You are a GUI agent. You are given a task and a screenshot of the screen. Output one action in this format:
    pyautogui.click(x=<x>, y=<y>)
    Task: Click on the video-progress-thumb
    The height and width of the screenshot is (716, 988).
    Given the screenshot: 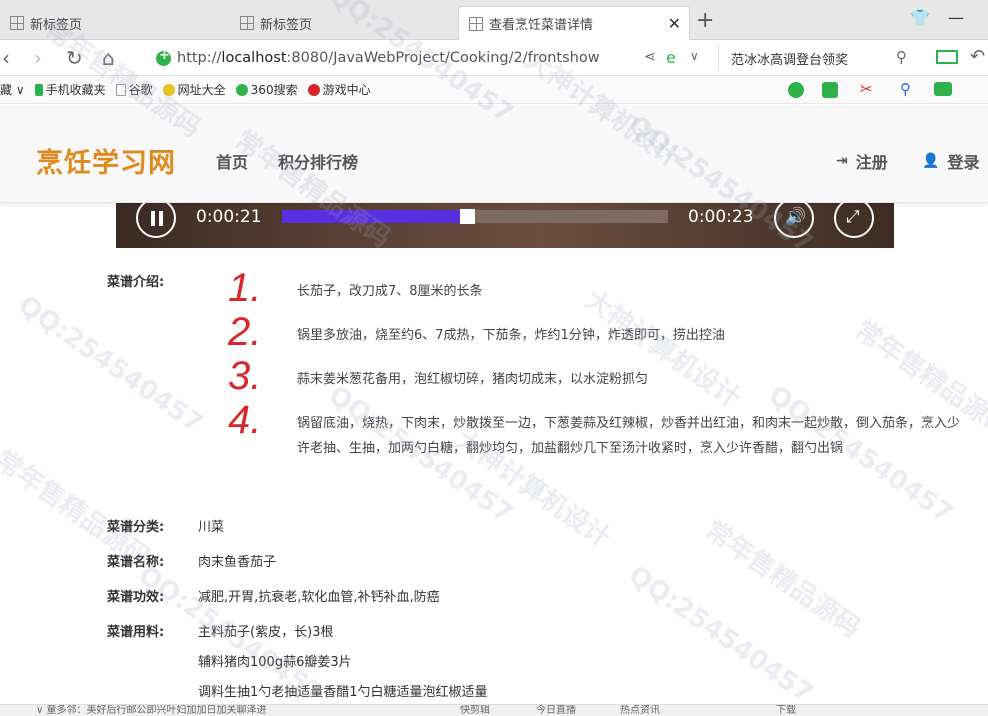 What is the action you would take?
    pyautogui.click(x=468, y=216)
    